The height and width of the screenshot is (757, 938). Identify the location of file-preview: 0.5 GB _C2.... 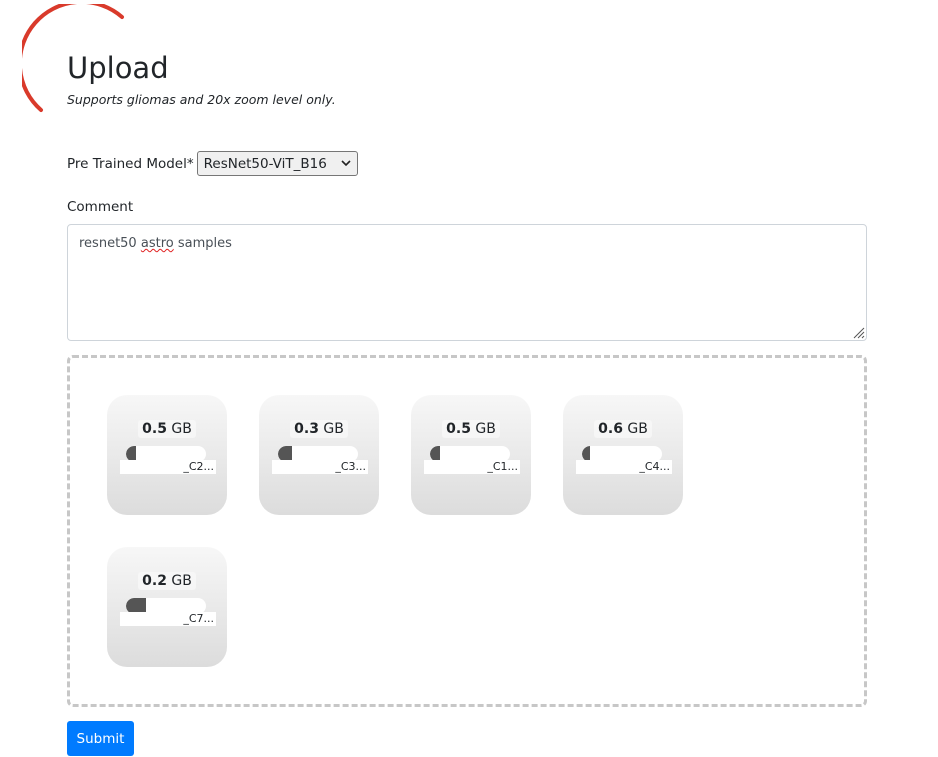
(167, 455).